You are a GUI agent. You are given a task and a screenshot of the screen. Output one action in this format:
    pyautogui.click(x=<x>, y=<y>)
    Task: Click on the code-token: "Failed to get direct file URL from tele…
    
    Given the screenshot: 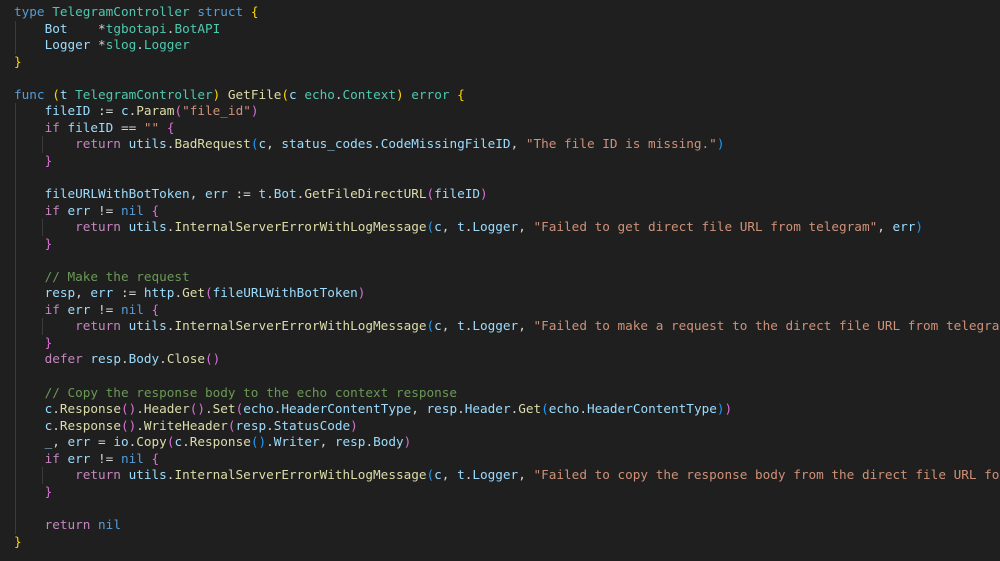 What is the action you would take?
    pyautogui.click(x=705, y=227)
    